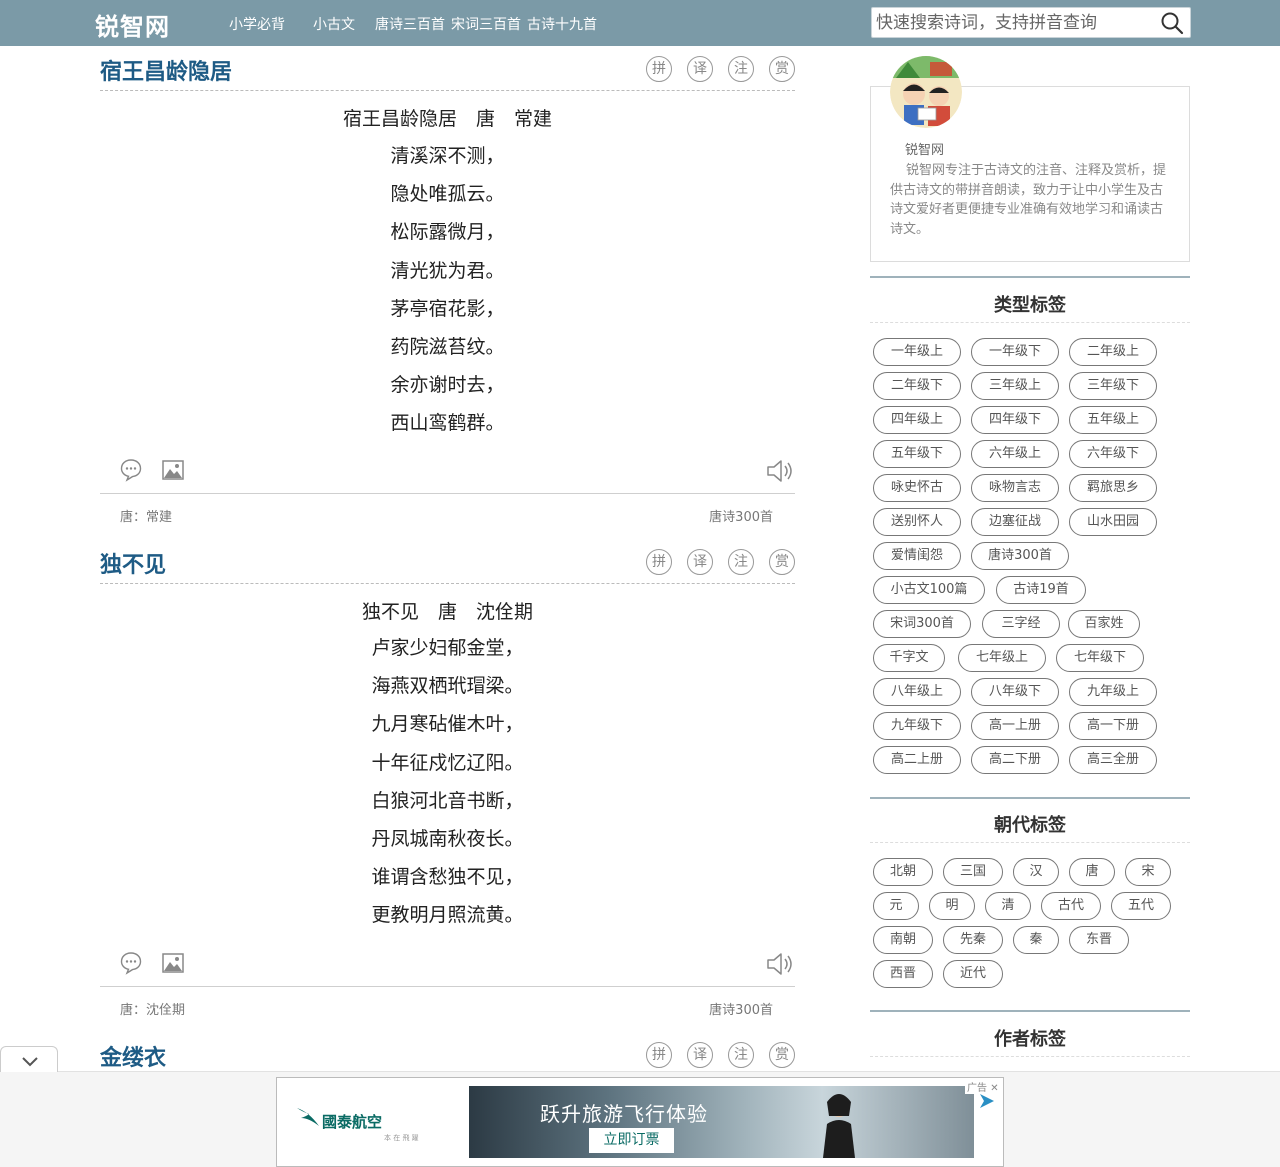 This screenshot has height=1167, width=1280. I want to click on dynasty-tag: 秦, so click(1036, 940).